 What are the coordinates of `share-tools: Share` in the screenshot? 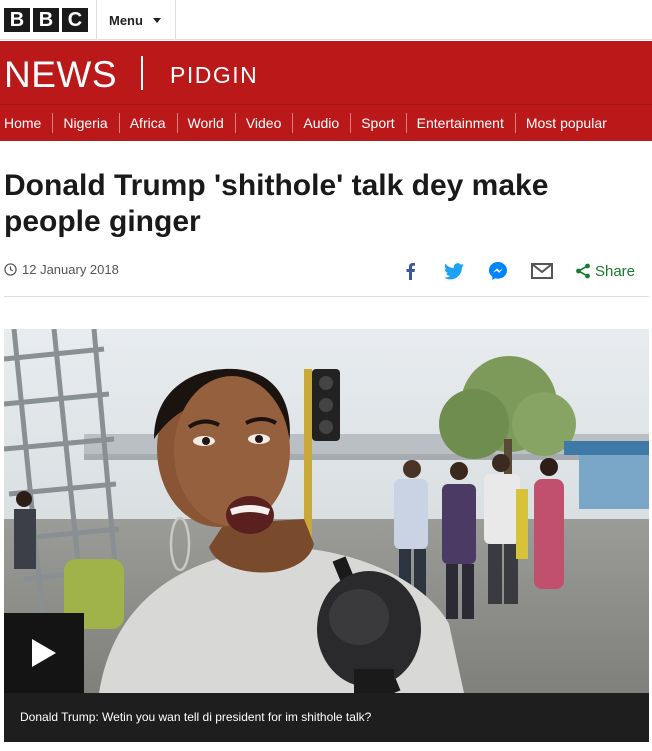 It's located at (506, 271).